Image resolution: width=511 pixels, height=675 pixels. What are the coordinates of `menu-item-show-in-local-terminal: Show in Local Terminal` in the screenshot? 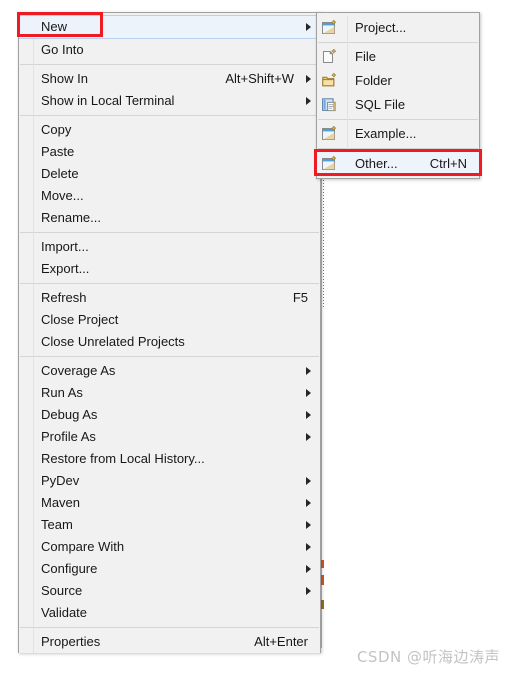 It's located at (169, 101).